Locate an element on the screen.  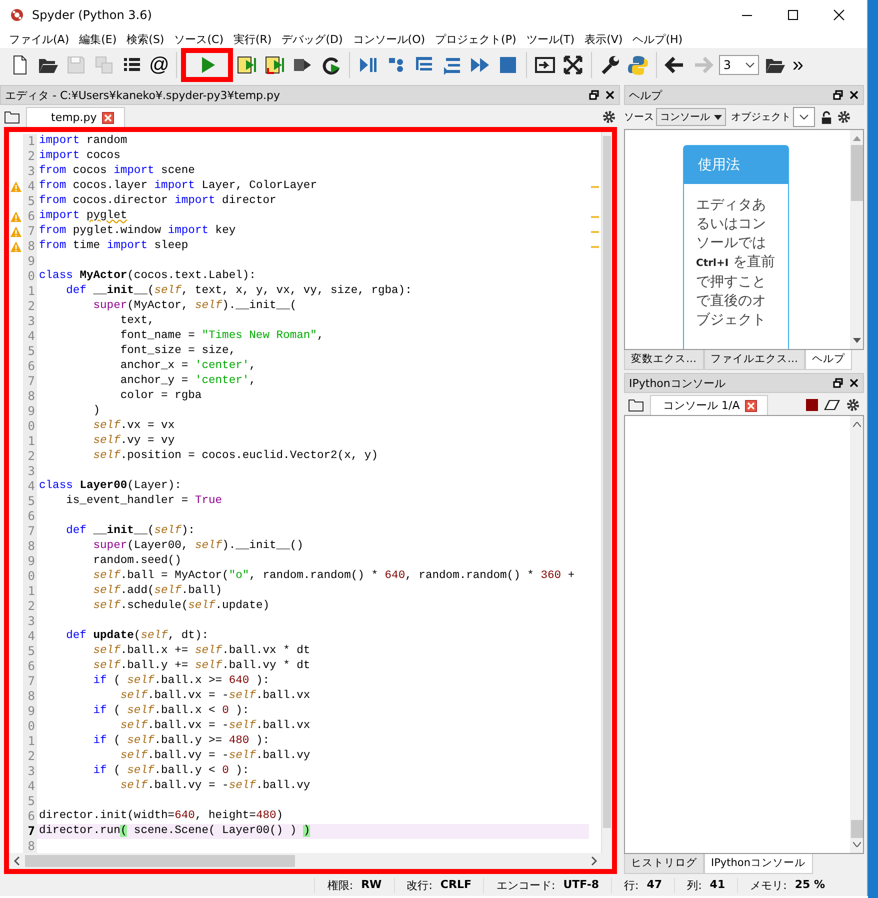
object-label: オブジェクト is located at coordinates (761, 117).